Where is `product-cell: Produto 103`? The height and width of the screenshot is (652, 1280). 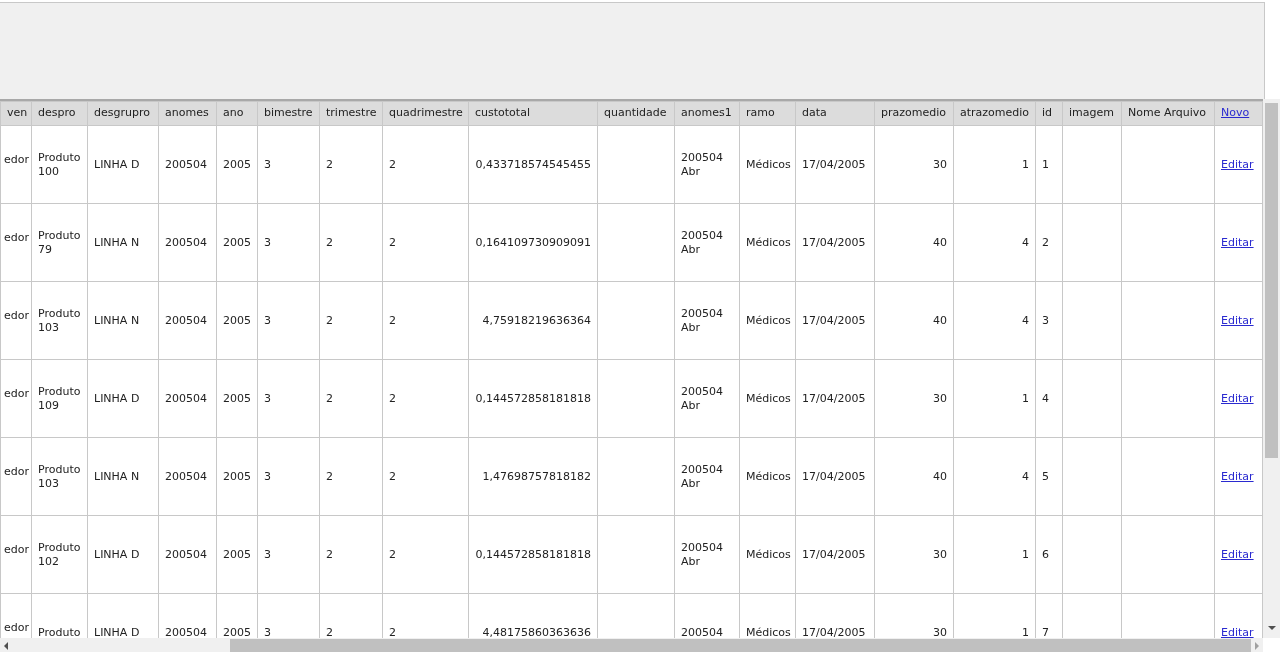 product-cell: Produto 103 is located at coordinates (59, 320).